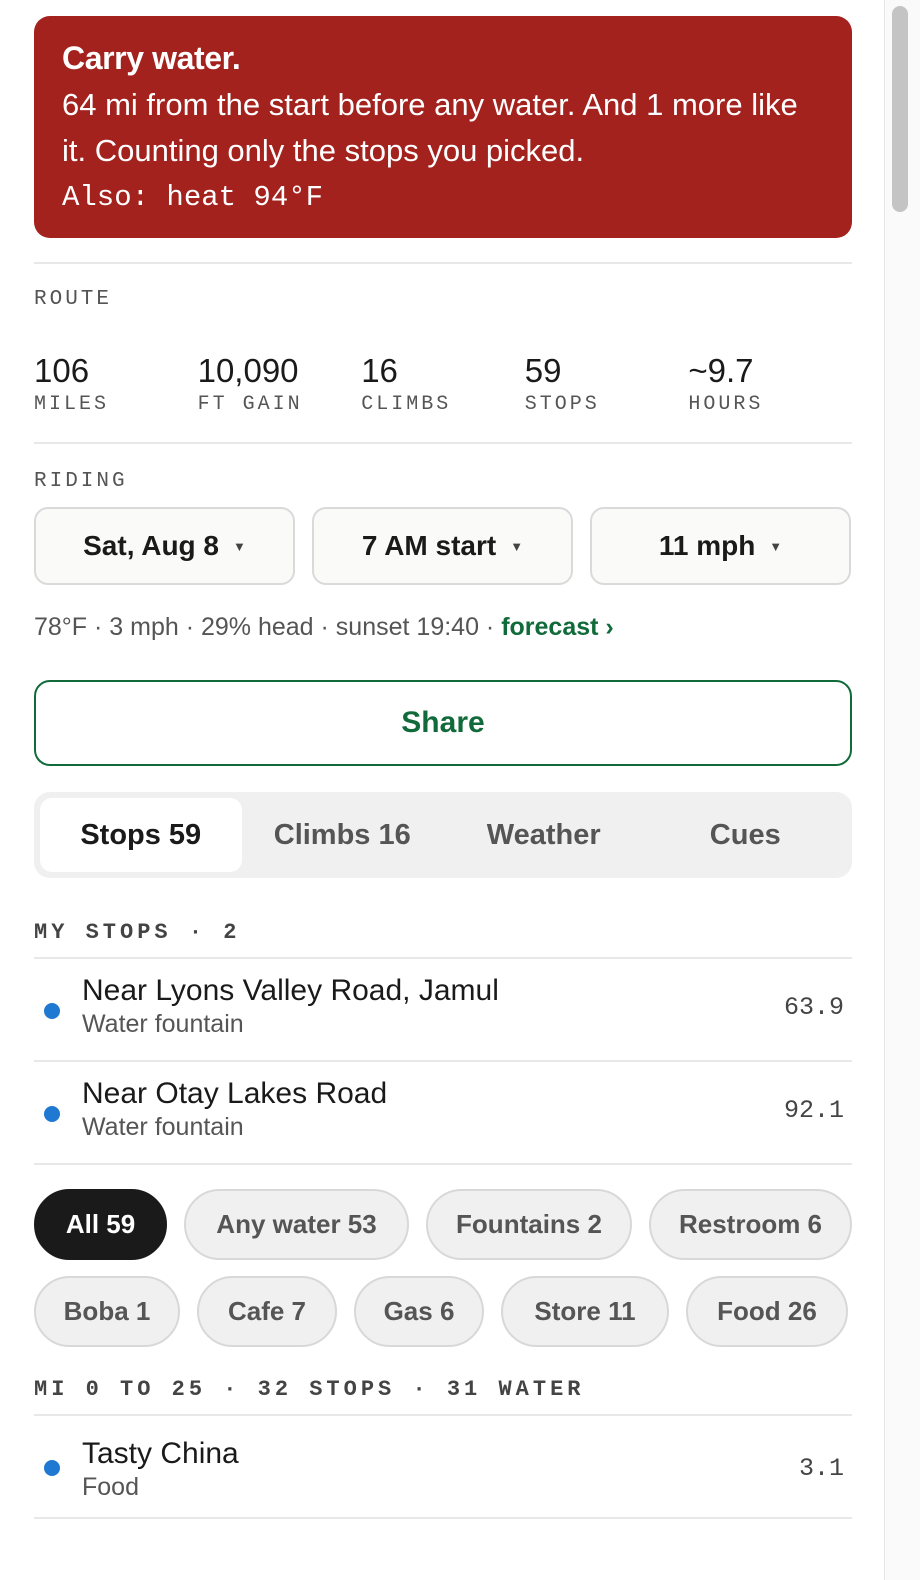  I want to click on chip-boba: Boba 1, so click(107, 1311).